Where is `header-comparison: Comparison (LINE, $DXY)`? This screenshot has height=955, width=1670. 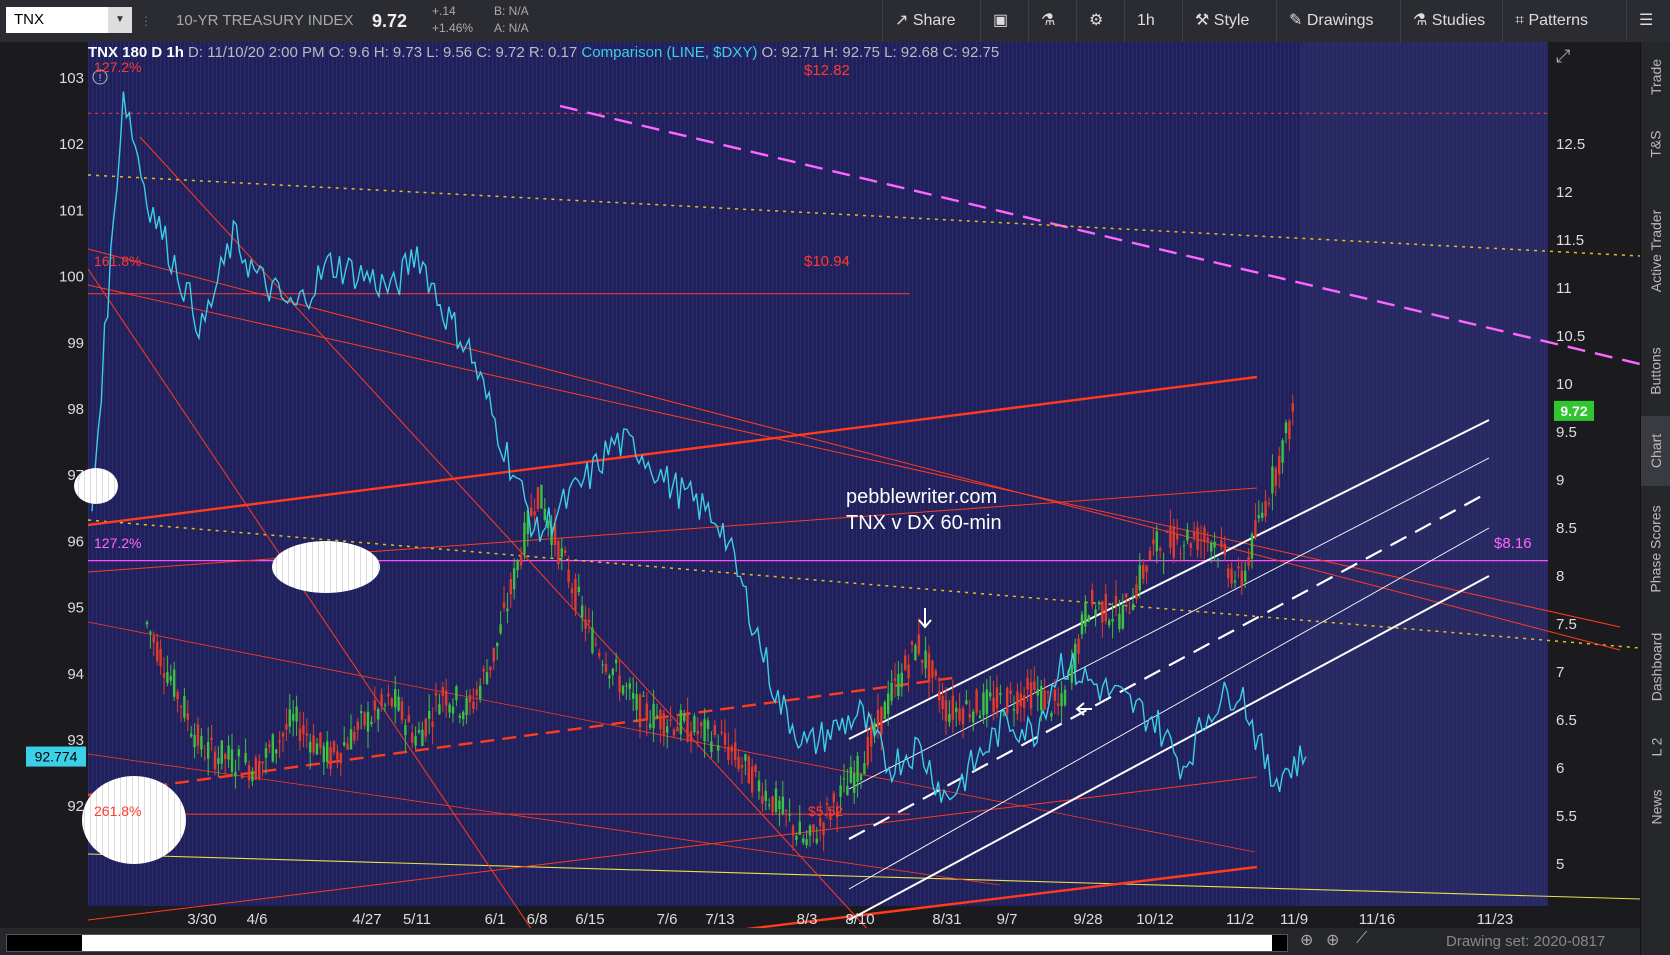 header-comparison: Comparison (LINE, $DXY) is located at coordinates (669, 52).